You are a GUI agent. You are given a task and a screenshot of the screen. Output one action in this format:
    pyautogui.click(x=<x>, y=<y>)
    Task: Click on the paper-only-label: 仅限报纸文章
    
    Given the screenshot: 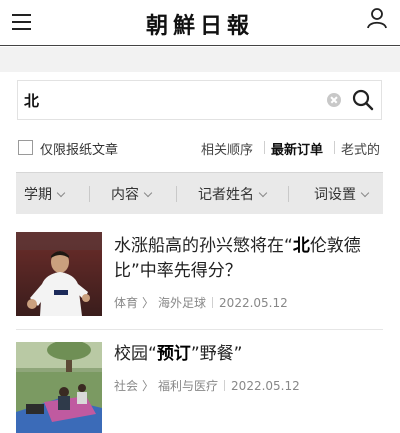 What is the action you would take?
    pyautogui.click(x=79, y=148)
    